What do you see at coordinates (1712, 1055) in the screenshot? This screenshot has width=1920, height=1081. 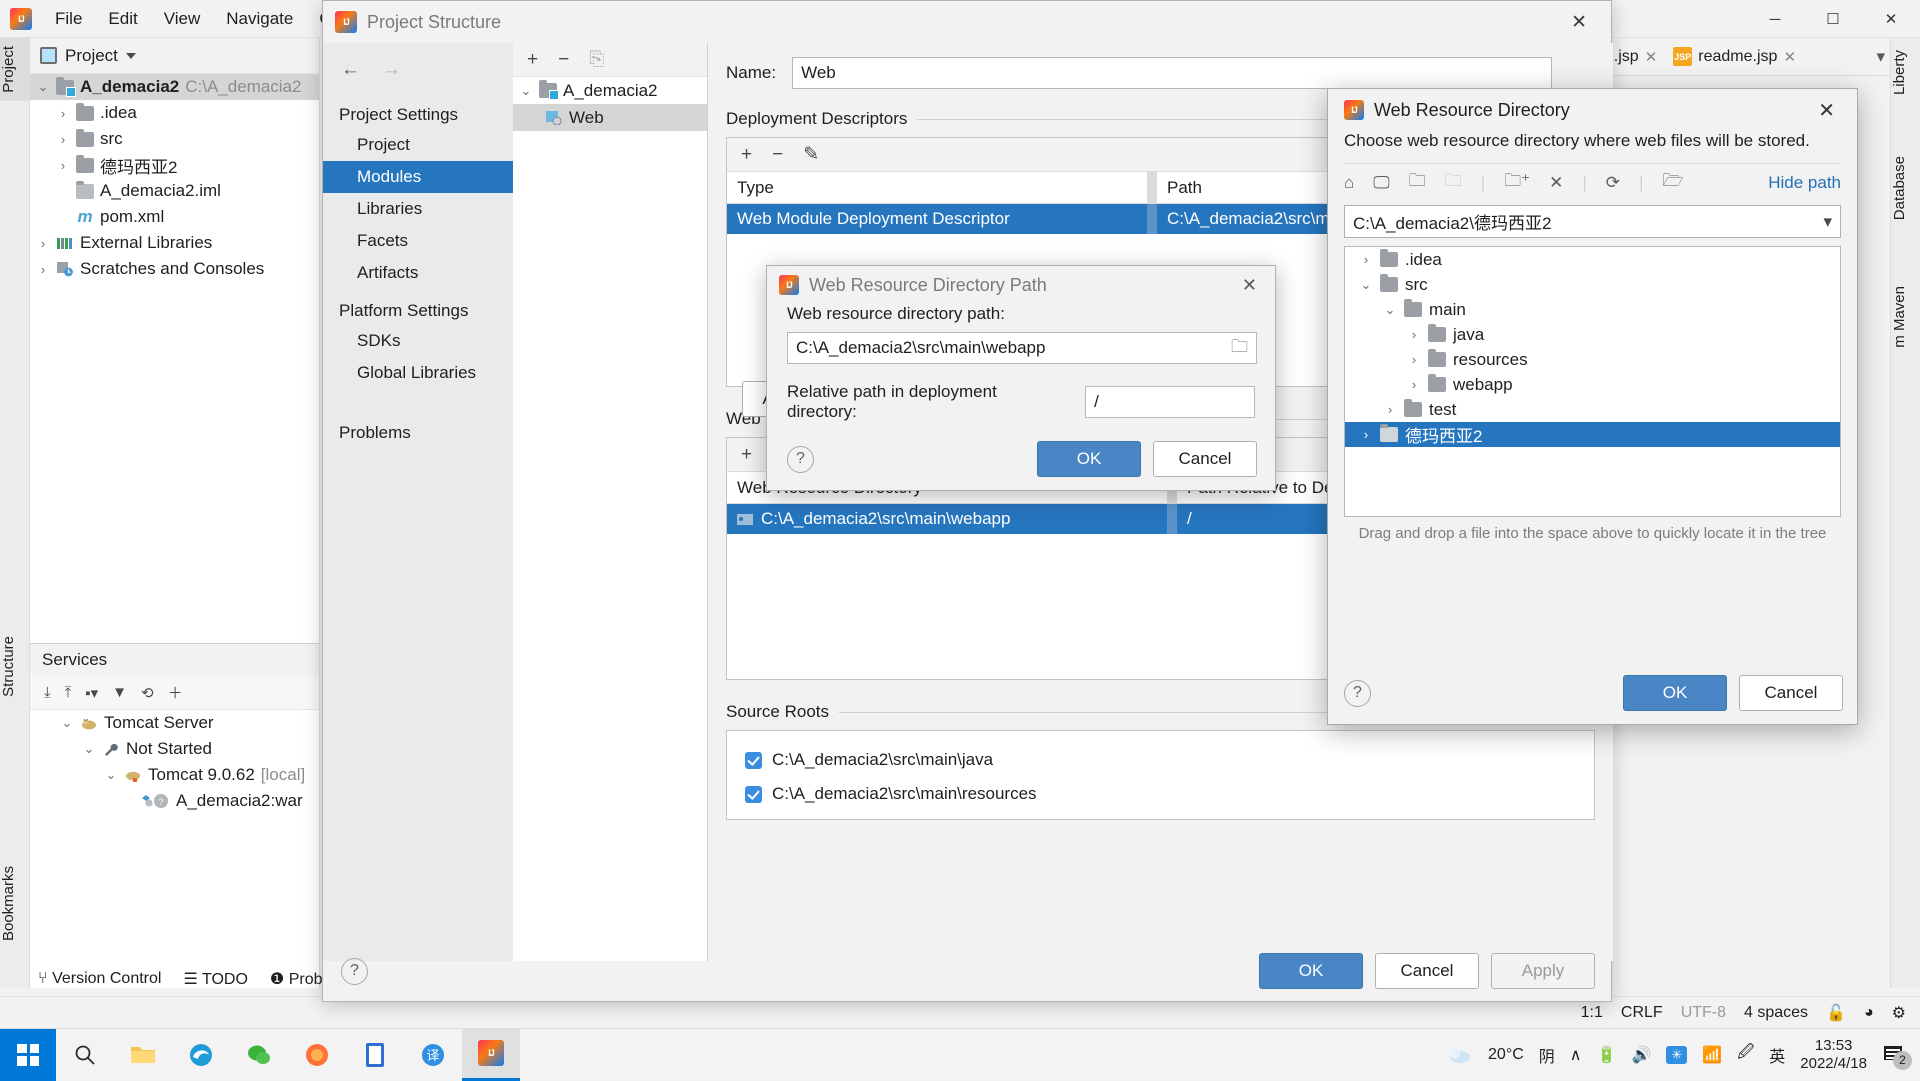 I see `wifi-icon: 📶` at bounding box center [1712, 1055].